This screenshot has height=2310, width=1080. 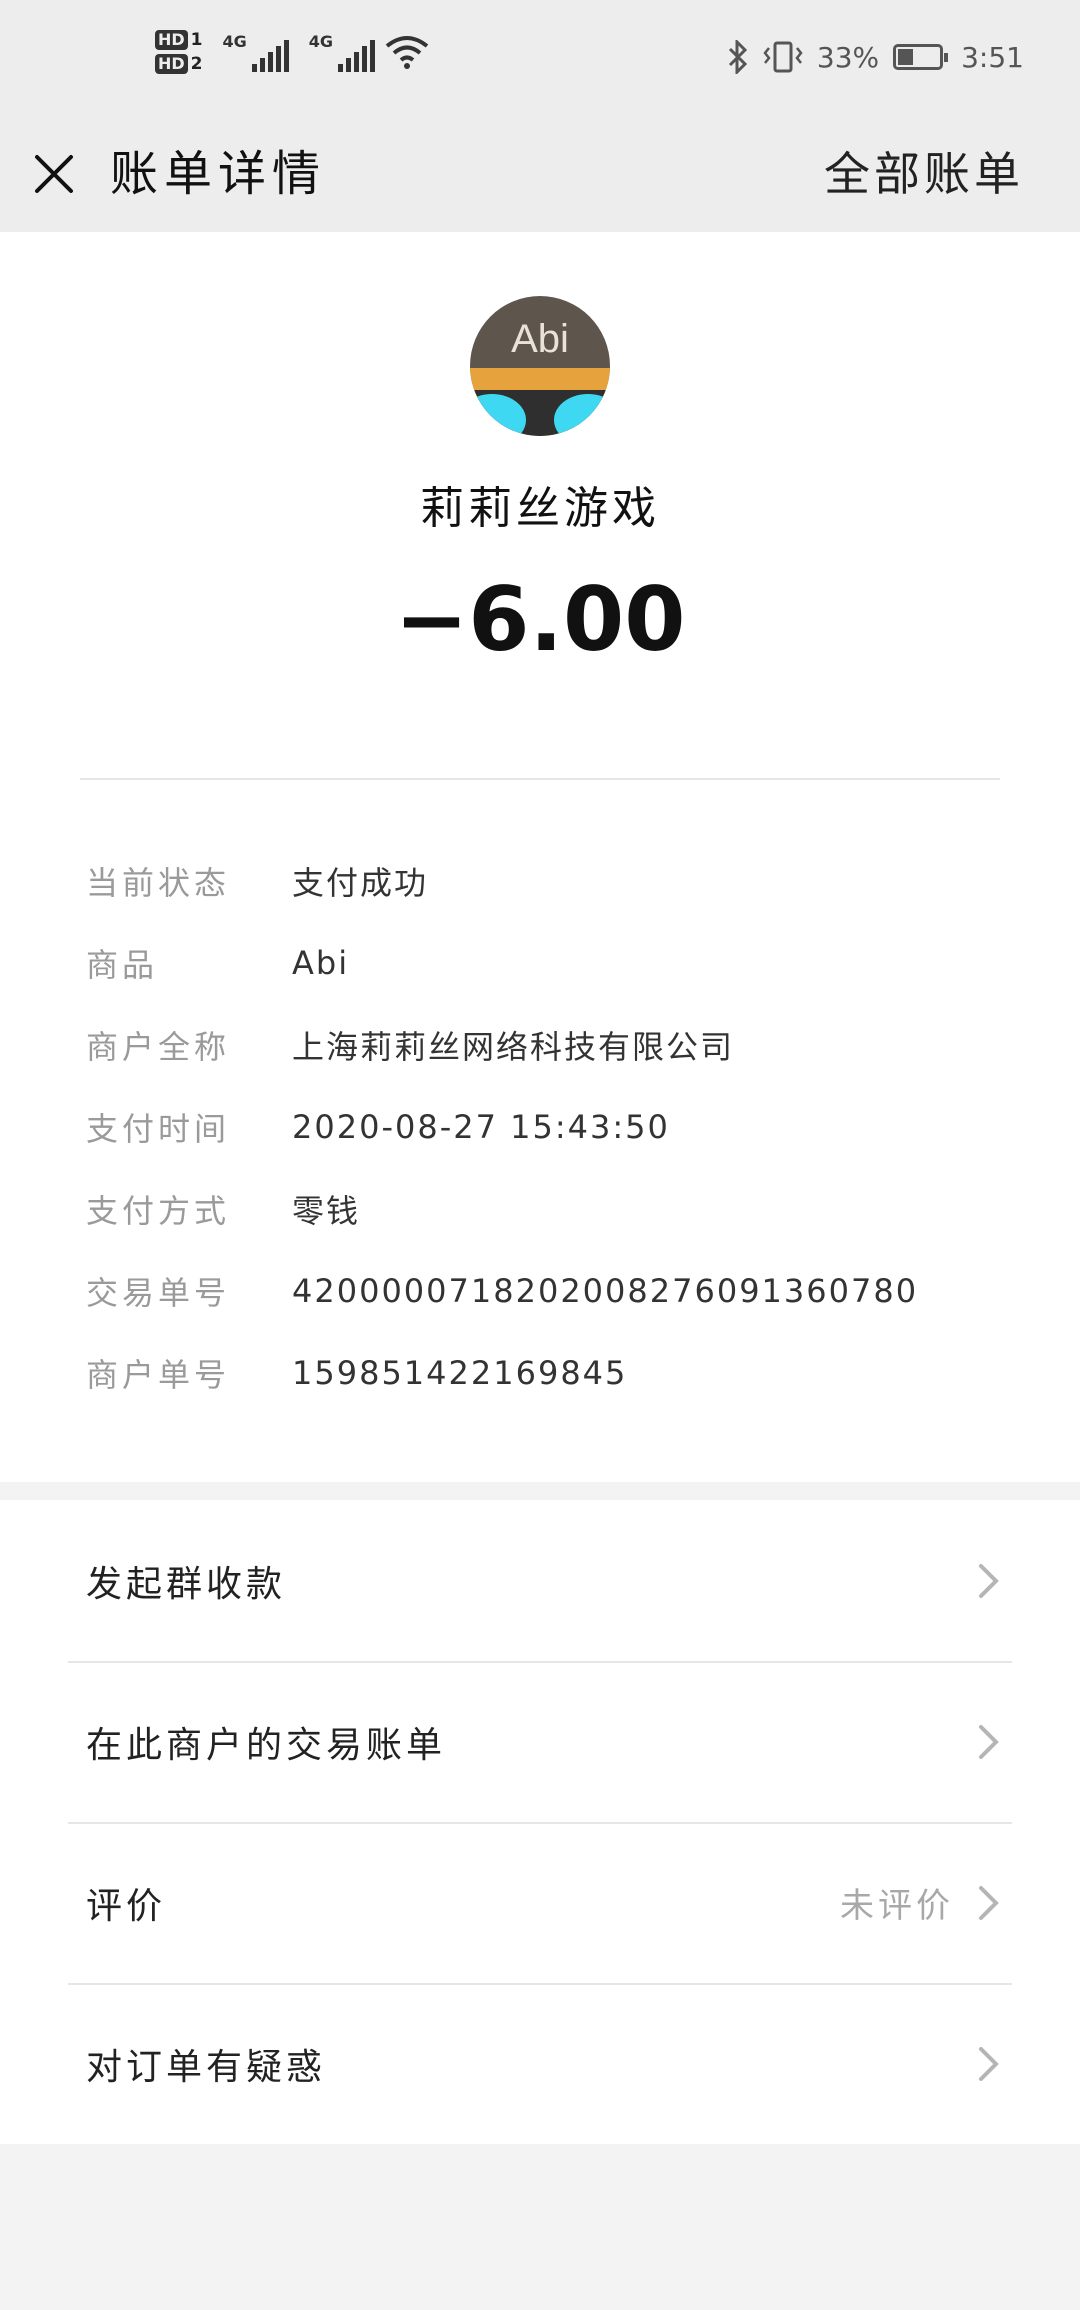 What do you see at coordinates (459, 1373) in the screenshot?
I see `detail-value: 159851422169845` at bounding box center [459, 1373].